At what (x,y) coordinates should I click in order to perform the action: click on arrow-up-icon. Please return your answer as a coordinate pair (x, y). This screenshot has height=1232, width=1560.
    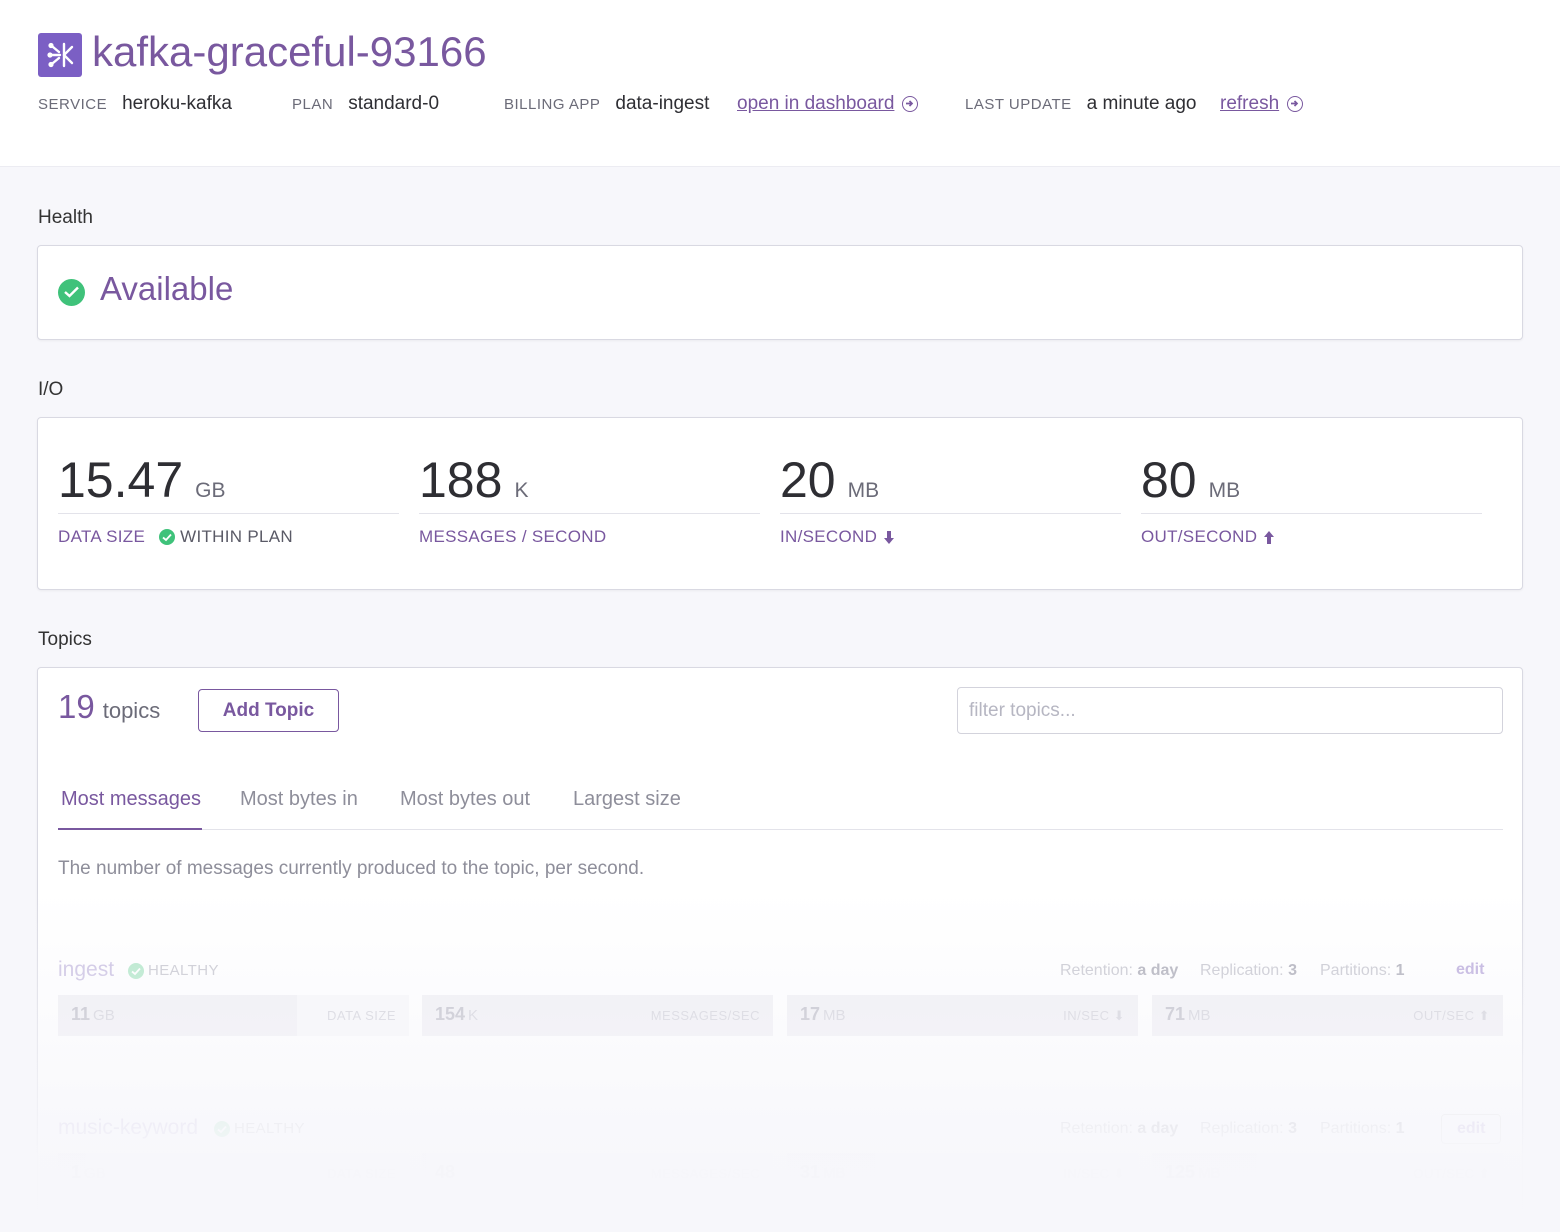
    Looking at the image, I should click on (1269, 537).